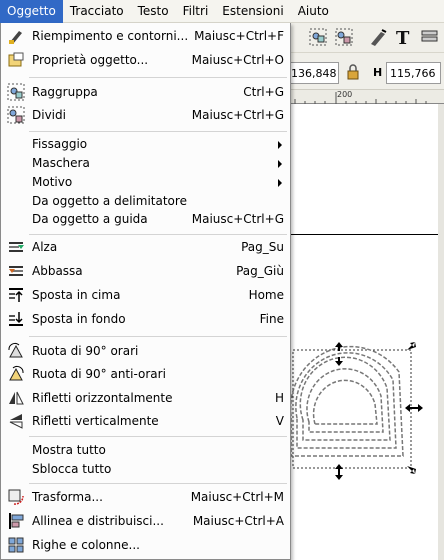 Image resolution: width=444 pixels, height=560 pixels. I want to click on ungroup-icon, so click(16, 115).